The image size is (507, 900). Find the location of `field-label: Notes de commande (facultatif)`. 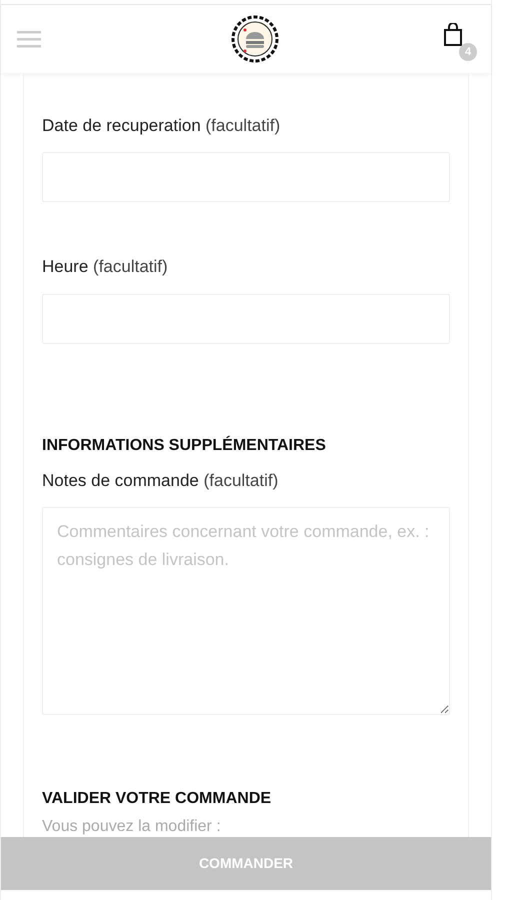

field-label: Notes de commande (facultatif) is located at coordinates (161, 481).